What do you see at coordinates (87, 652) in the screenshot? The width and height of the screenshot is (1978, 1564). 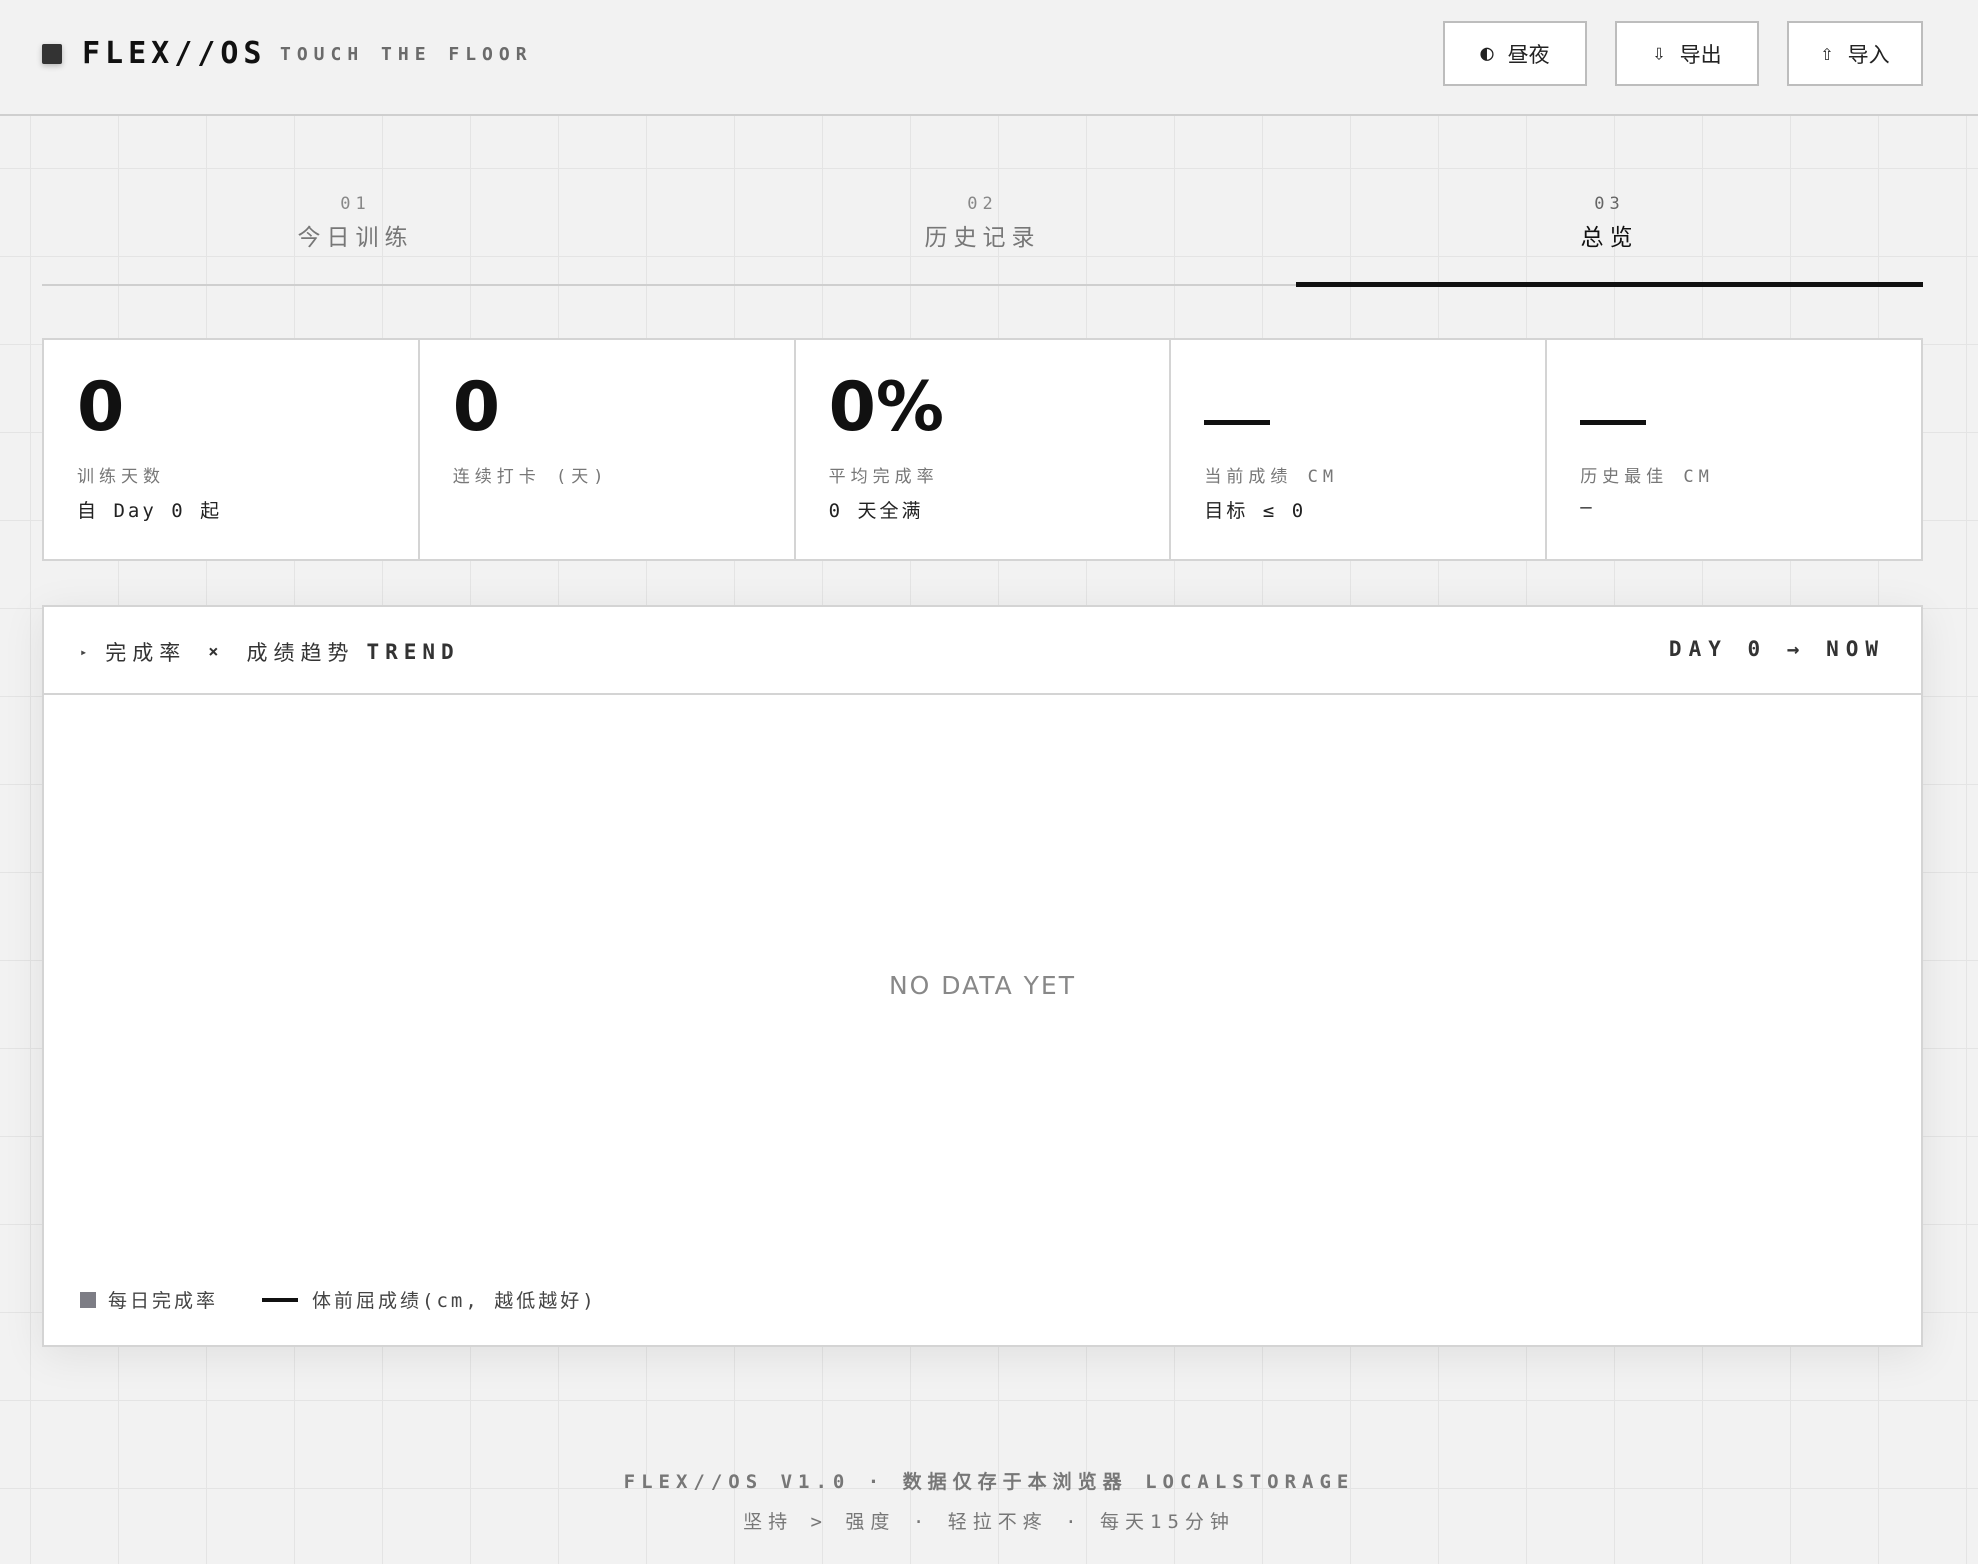 I see `triangle-right-icon: ▸` at bounding box center [87, 652].